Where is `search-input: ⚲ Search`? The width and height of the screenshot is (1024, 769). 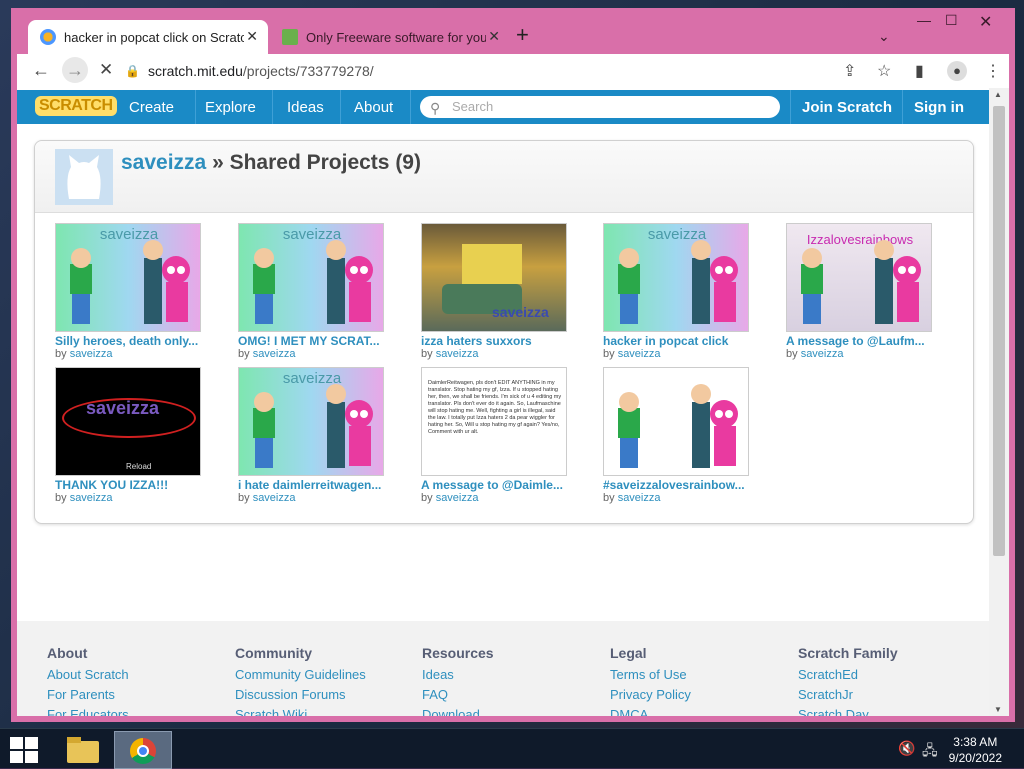
search-input: ⚲ Search is located at coordinates (600, 107).